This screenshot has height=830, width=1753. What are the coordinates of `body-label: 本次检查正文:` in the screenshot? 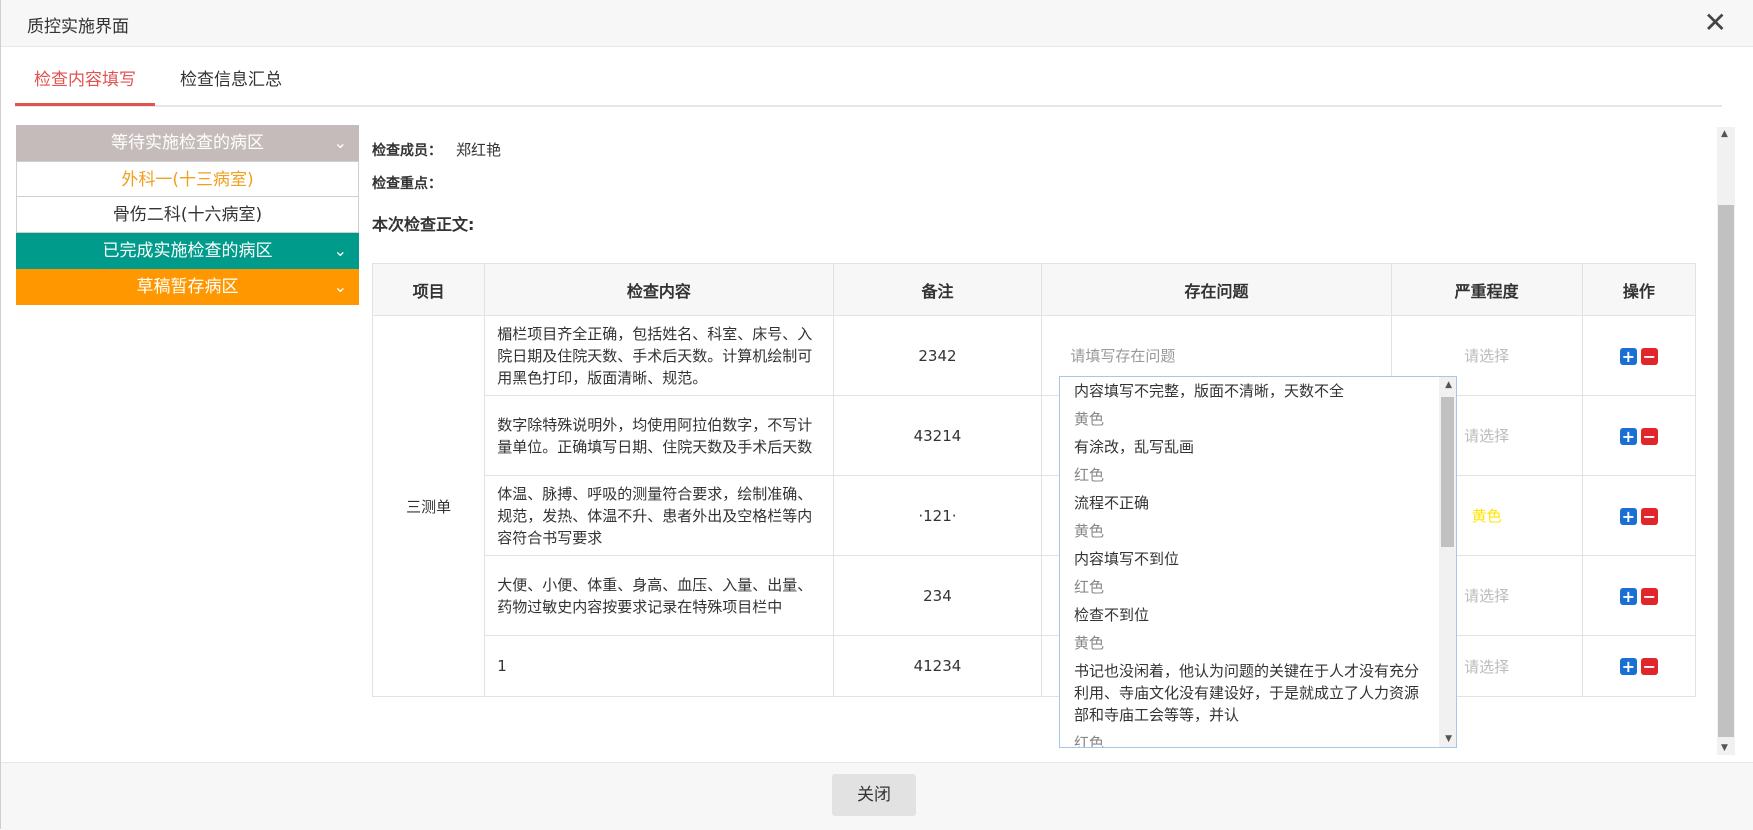 It's located at (423, 224).